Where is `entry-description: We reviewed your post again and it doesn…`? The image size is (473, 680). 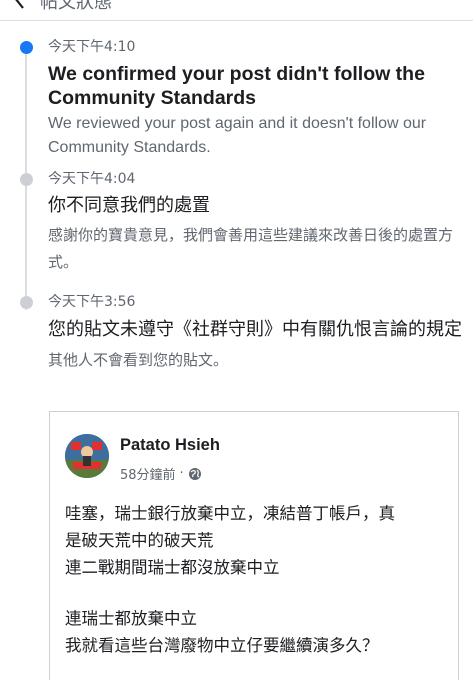 entry-description: We reviewed your post again and it doesn… is located at coordinates (237, 135).